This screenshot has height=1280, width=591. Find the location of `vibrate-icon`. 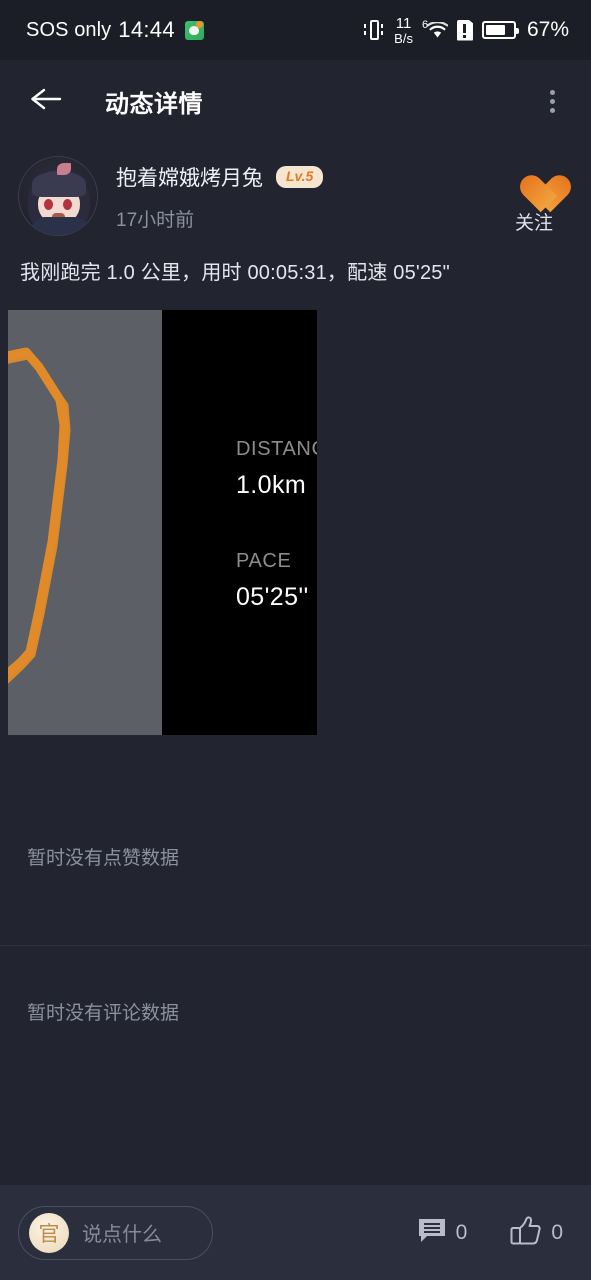

vibrate-icon is located at coordinates (374, 30).